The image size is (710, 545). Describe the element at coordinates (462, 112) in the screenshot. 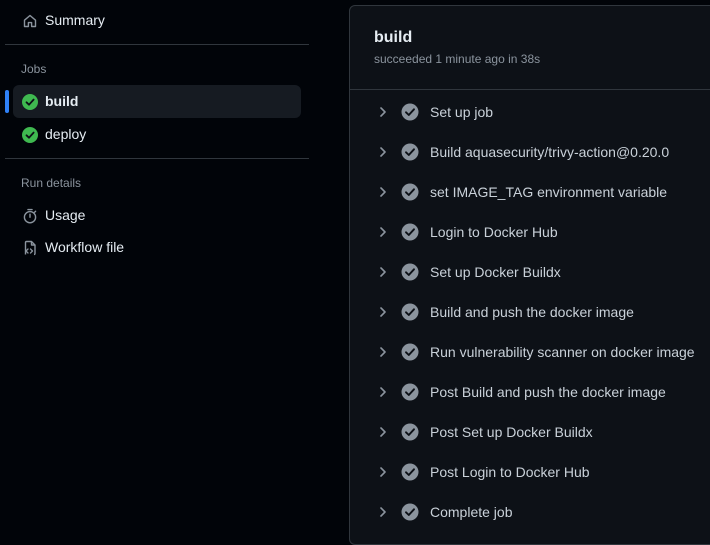

I see `step-label: Set up job` at that location.